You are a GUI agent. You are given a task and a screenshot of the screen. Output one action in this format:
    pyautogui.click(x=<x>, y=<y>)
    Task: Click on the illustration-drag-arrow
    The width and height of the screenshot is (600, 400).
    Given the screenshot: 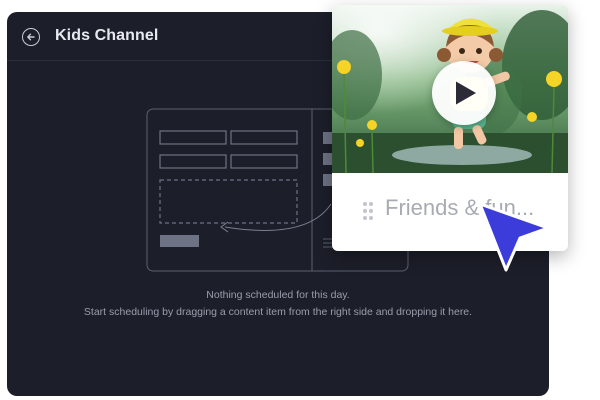 What is the action you would take?
    pyautogui.click(x=278, y=217)
    